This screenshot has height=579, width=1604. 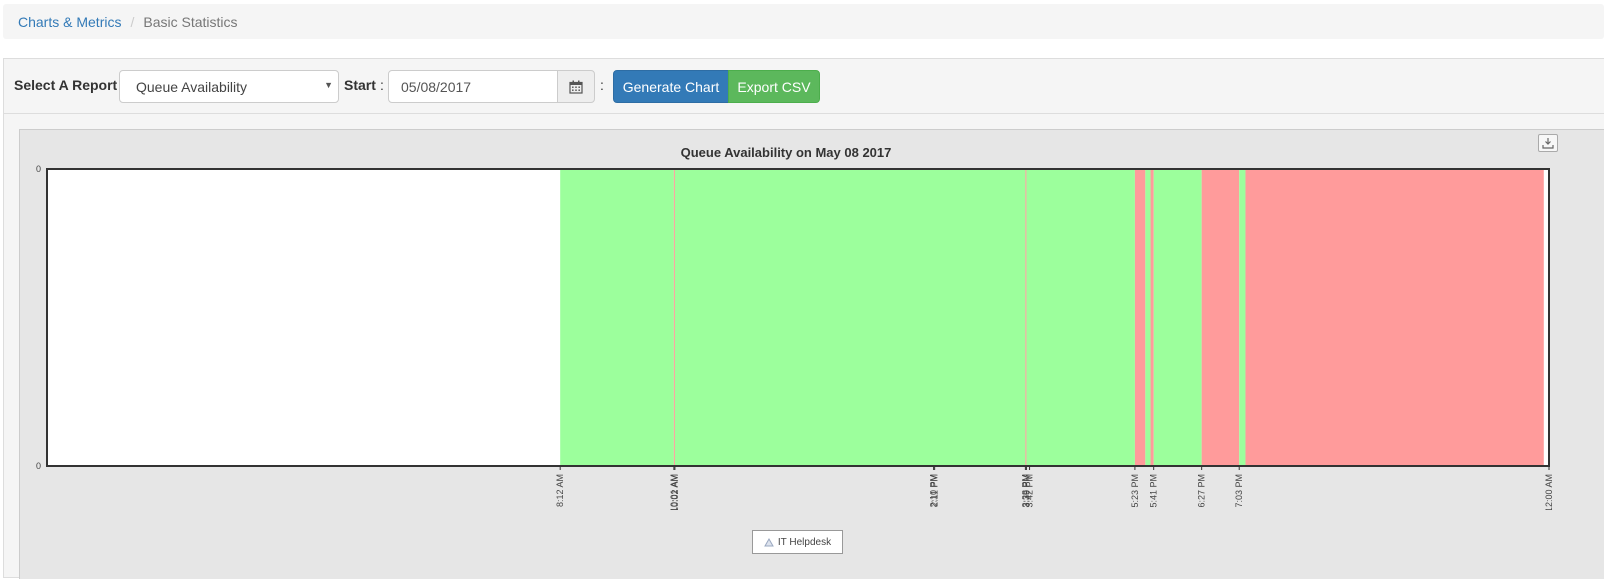 What do you see at coordinates (675, 492) in the screenshot?
I see `x-tick-label-2: 10:02 AM` at bounding box center [675, 492].